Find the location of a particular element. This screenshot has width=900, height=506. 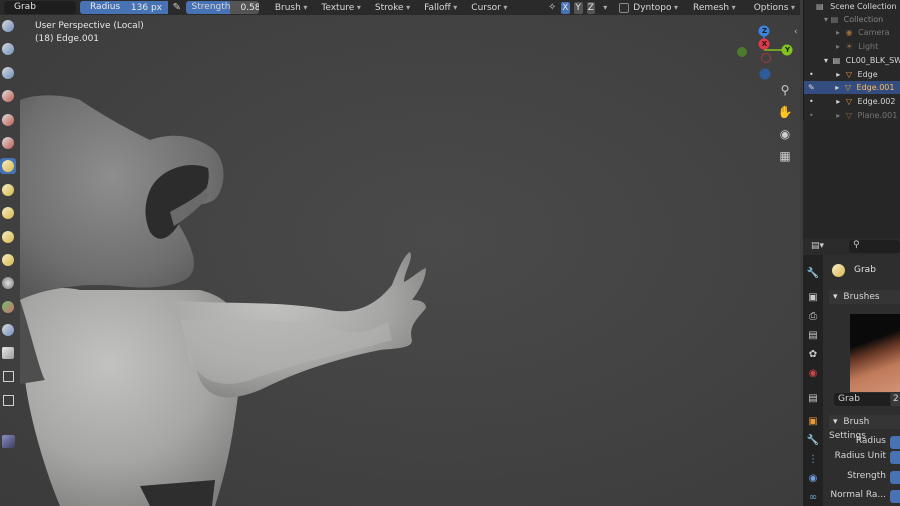

axis-y-toggle: Y is located at coordinates (578, 7).